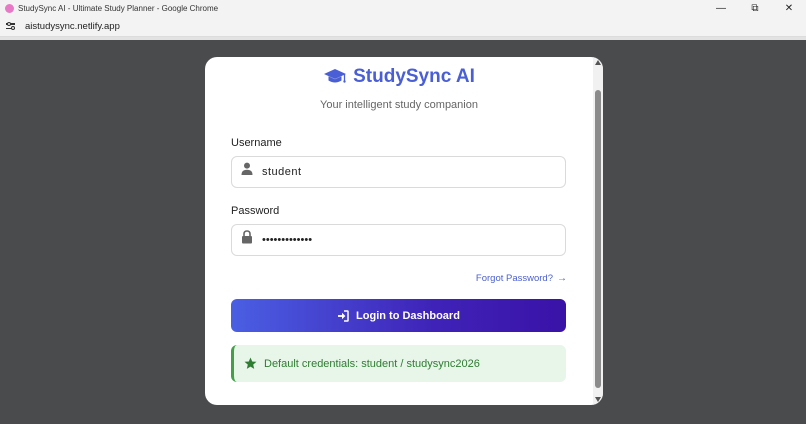  I want to click on login-button: Login to Dashboard, so click(398, 315).